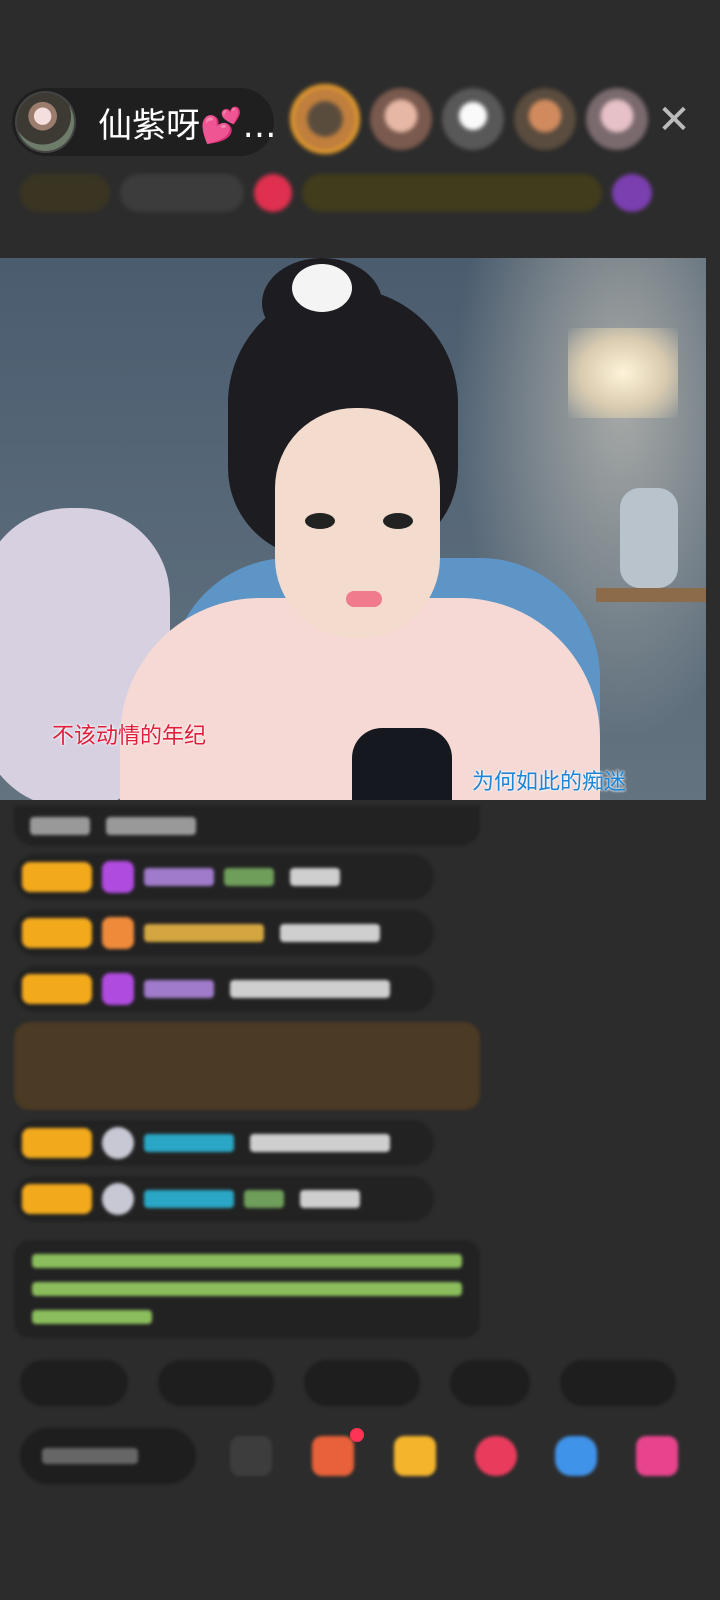 This screenshot has height=1600, width=720. Describe the element at coordinates (65, 193) in the screenshot. I see `rank-chip` at that location.